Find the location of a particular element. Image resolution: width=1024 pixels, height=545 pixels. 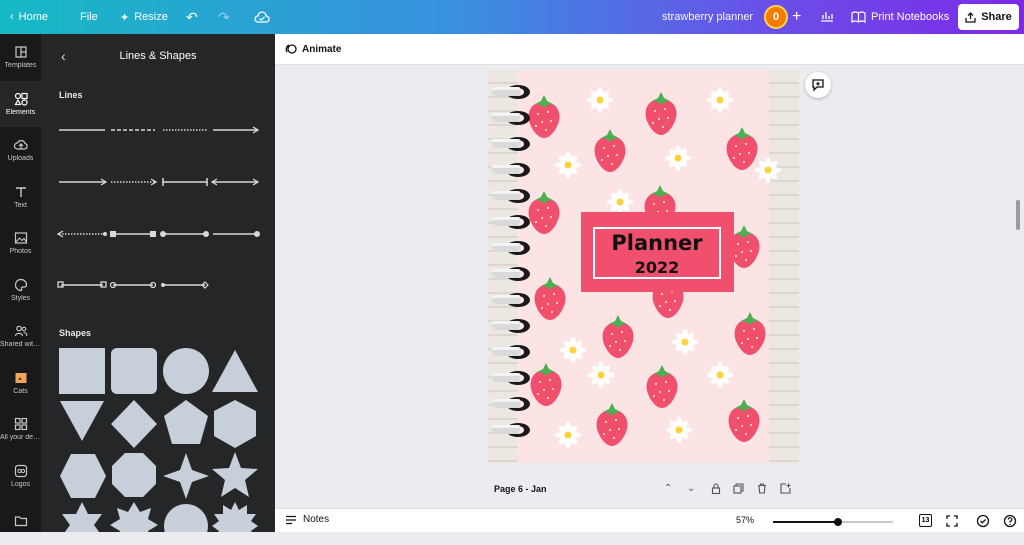

delete-page-button is located at coordinates (762, 490).